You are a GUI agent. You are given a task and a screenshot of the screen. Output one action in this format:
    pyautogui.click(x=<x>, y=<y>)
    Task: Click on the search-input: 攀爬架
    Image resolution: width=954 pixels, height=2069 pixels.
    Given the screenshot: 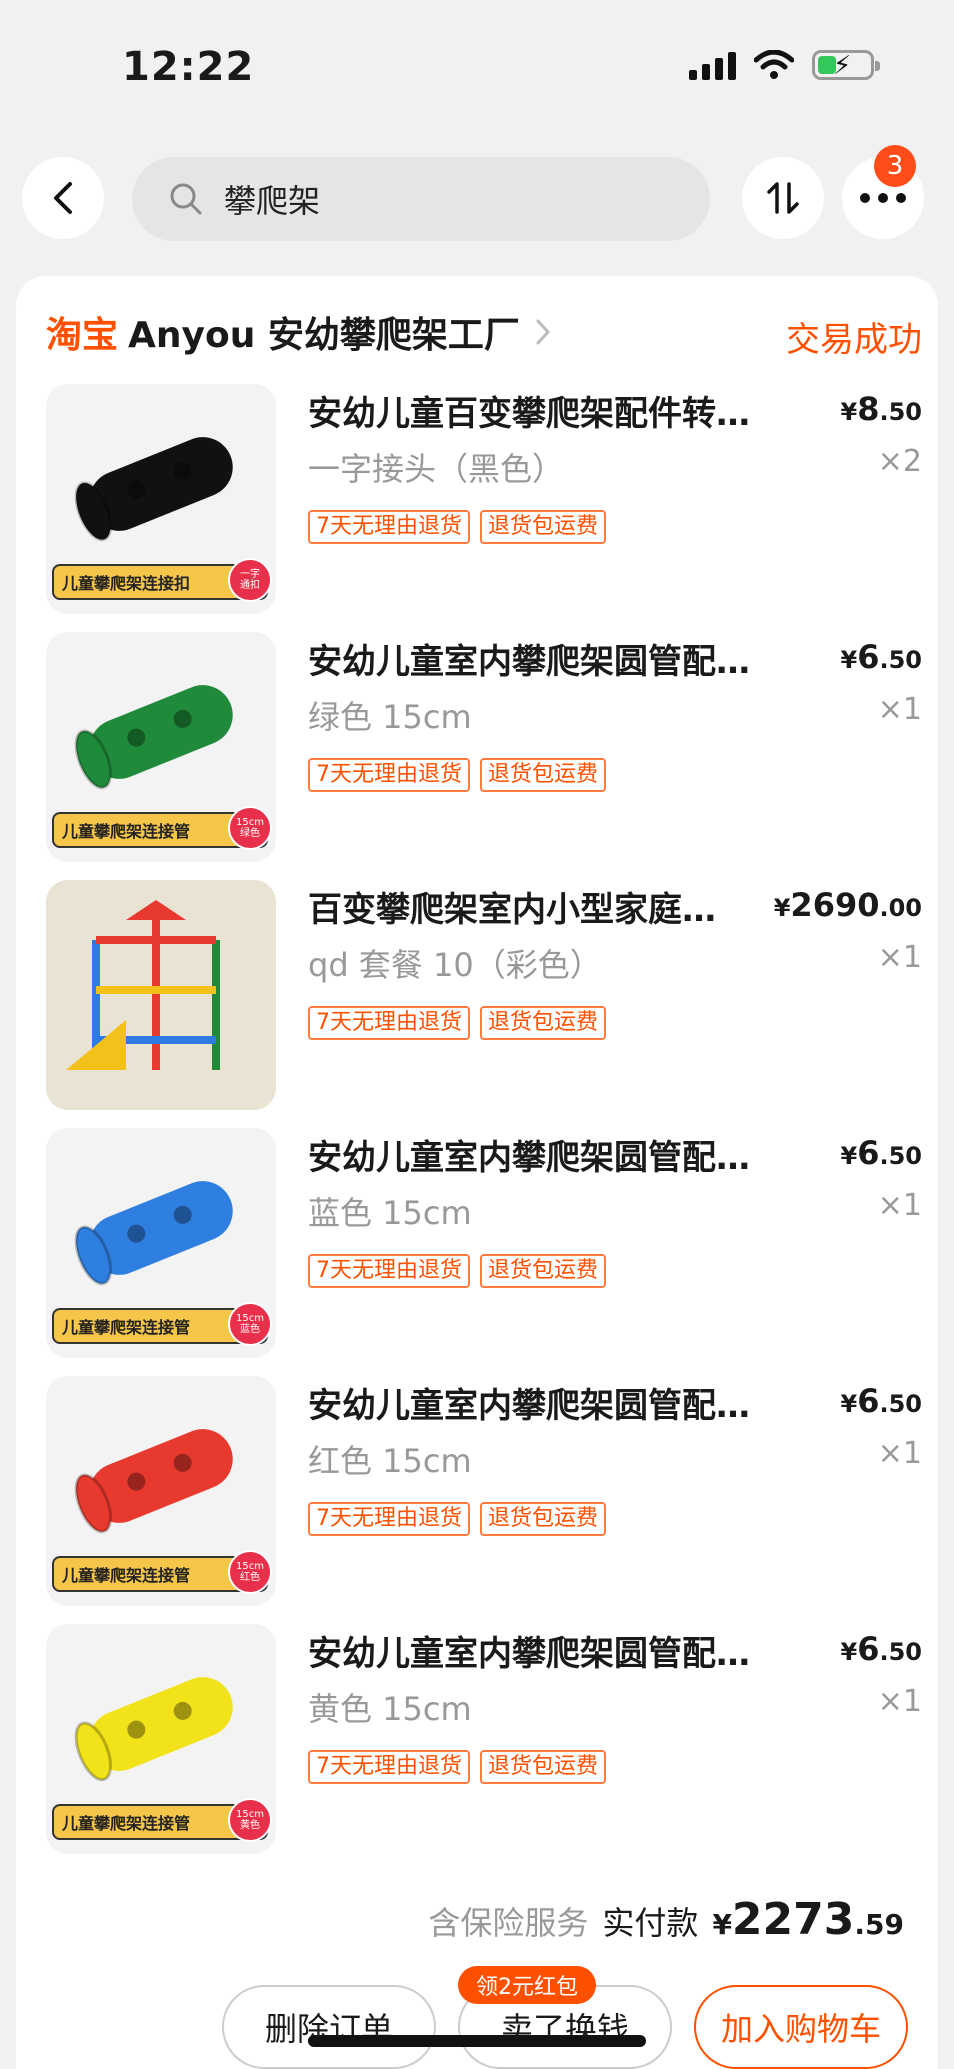 What is the action you would take?
    pyautogui.click(x=421, y=199)
    